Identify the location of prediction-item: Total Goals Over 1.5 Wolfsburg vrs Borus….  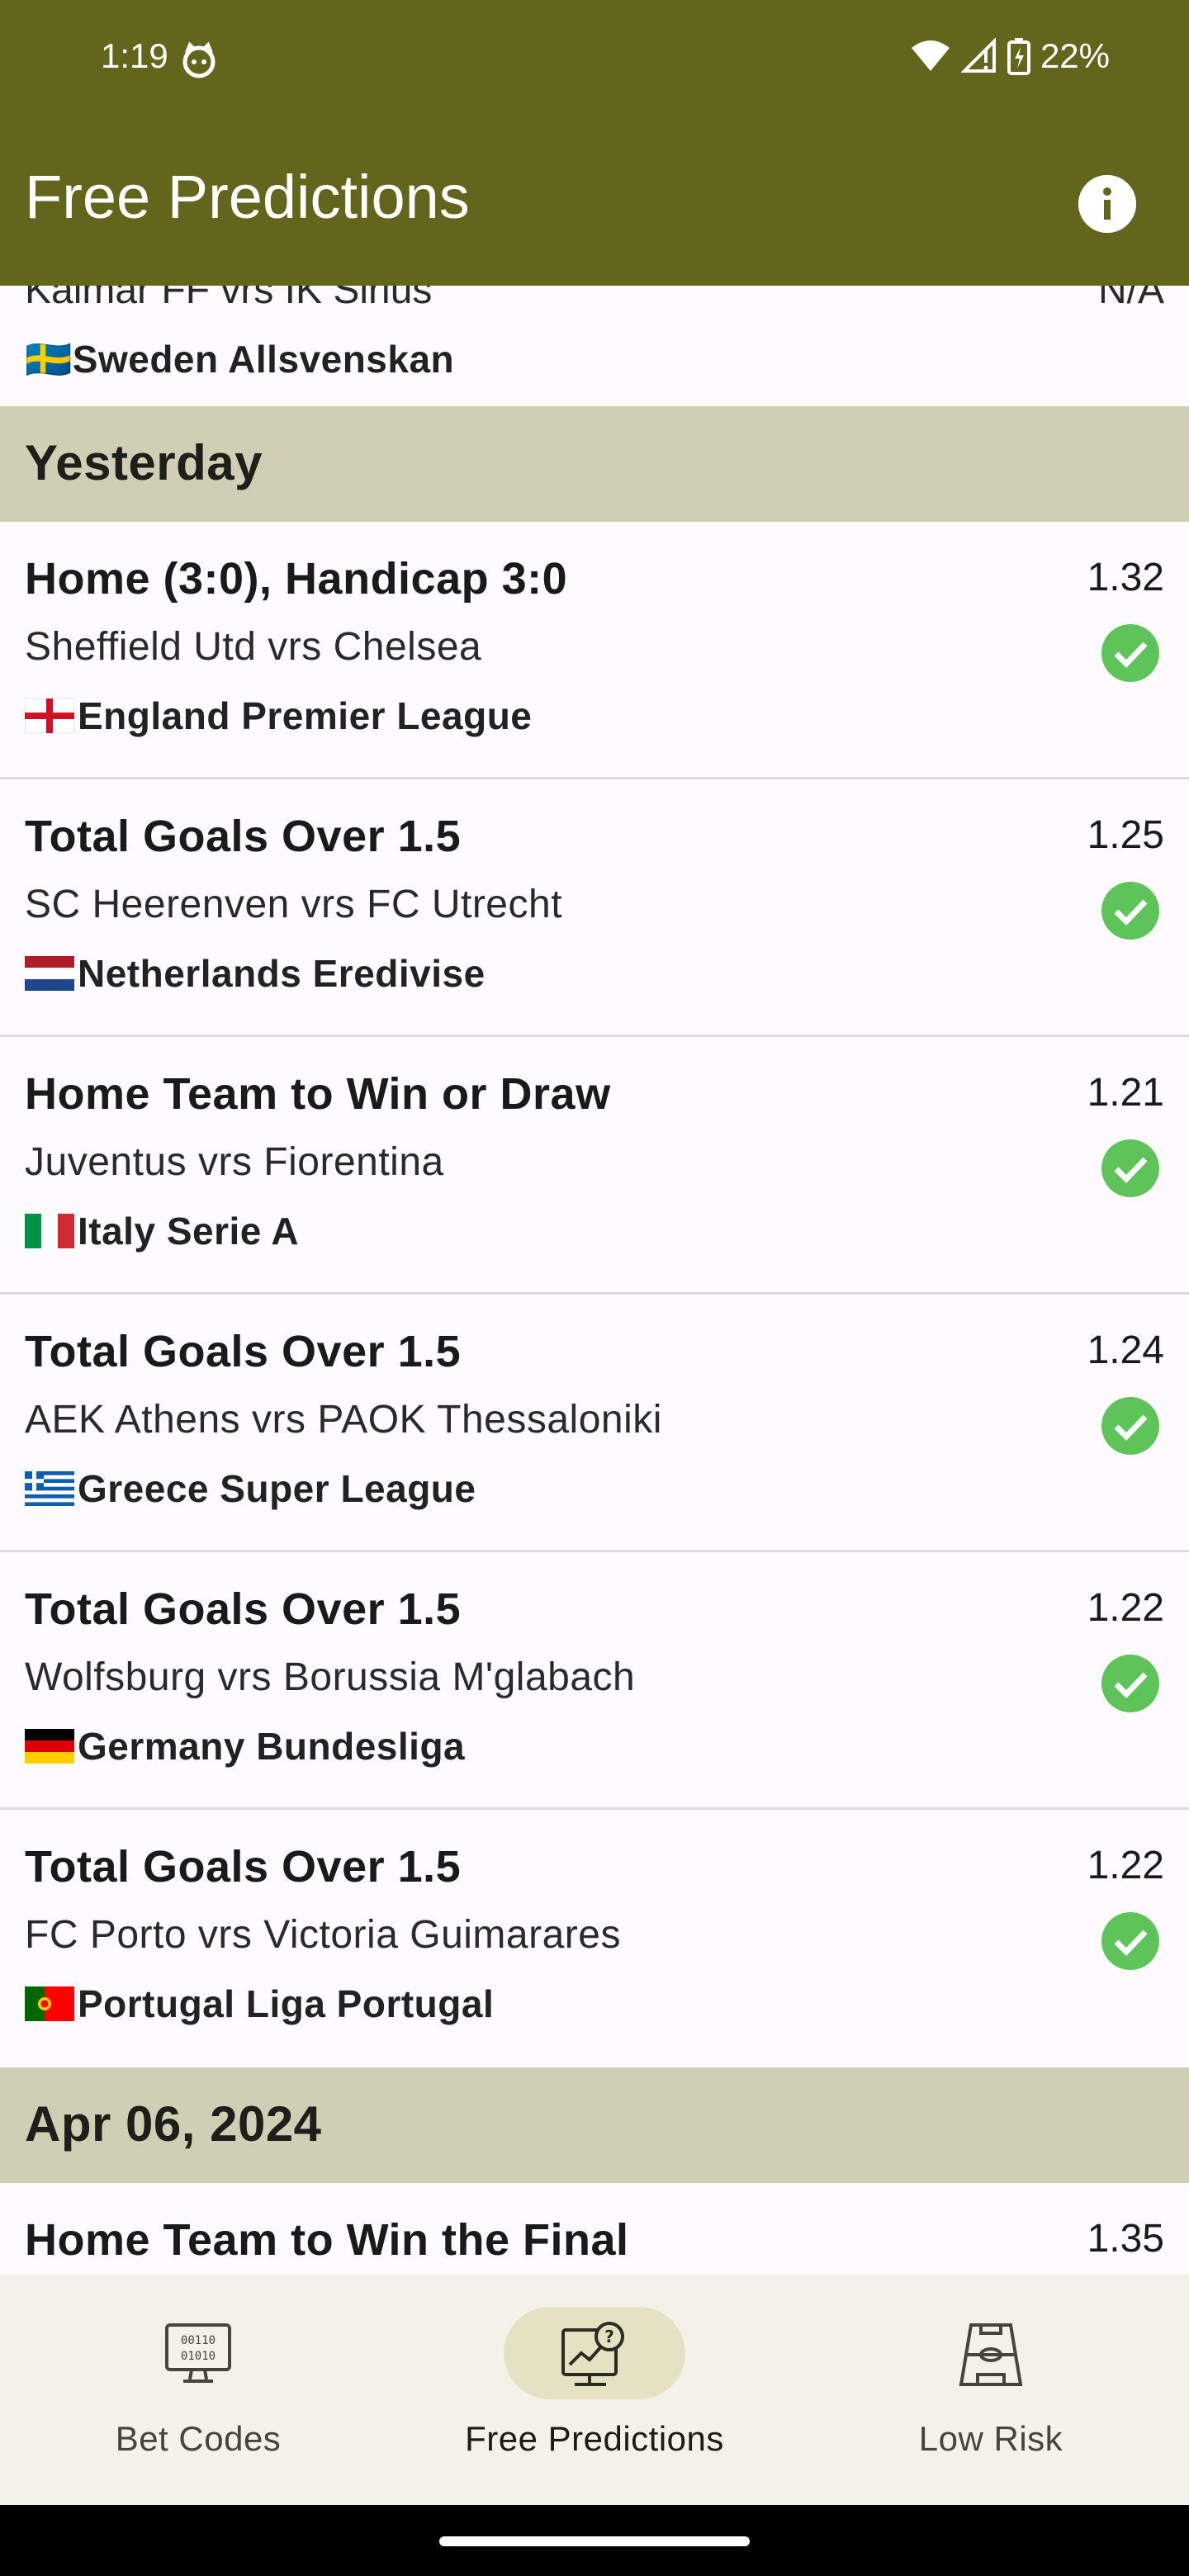
(594, 1681).